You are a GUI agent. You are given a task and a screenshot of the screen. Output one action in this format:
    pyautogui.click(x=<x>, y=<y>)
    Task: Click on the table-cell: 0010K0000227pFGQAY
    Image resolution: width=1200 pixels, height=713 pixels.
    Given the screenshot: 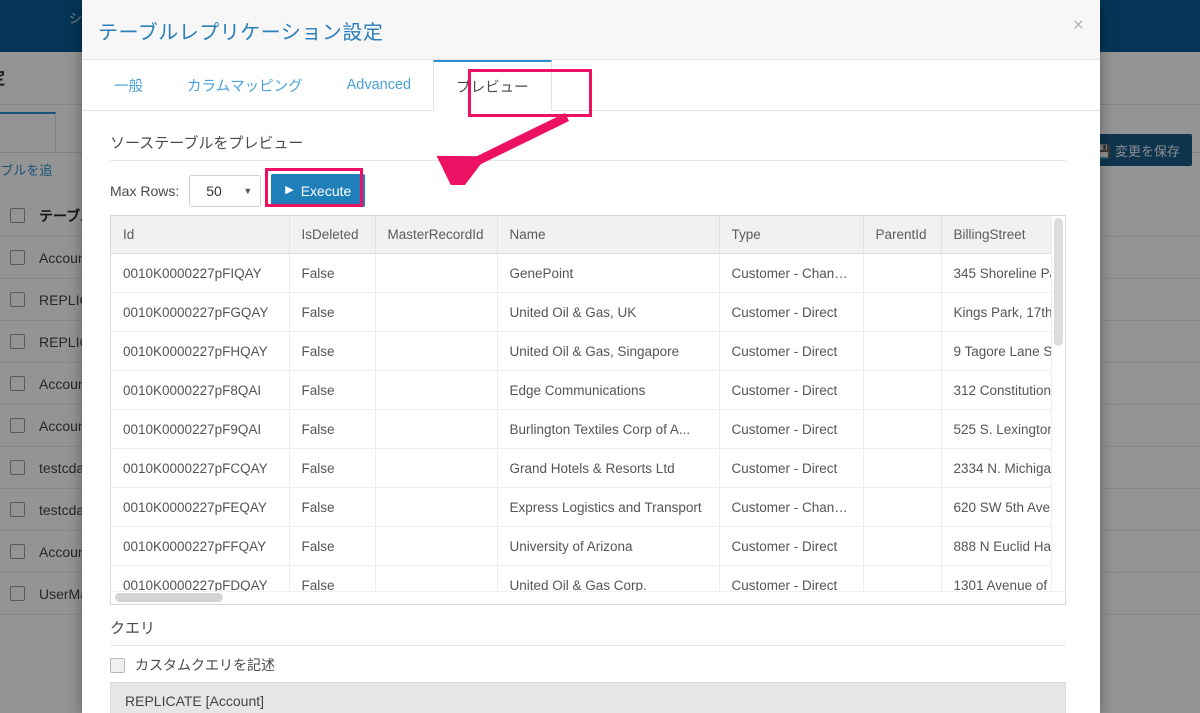 What is the action you would take?
    pyautogui.click(x=200, y=312)
    